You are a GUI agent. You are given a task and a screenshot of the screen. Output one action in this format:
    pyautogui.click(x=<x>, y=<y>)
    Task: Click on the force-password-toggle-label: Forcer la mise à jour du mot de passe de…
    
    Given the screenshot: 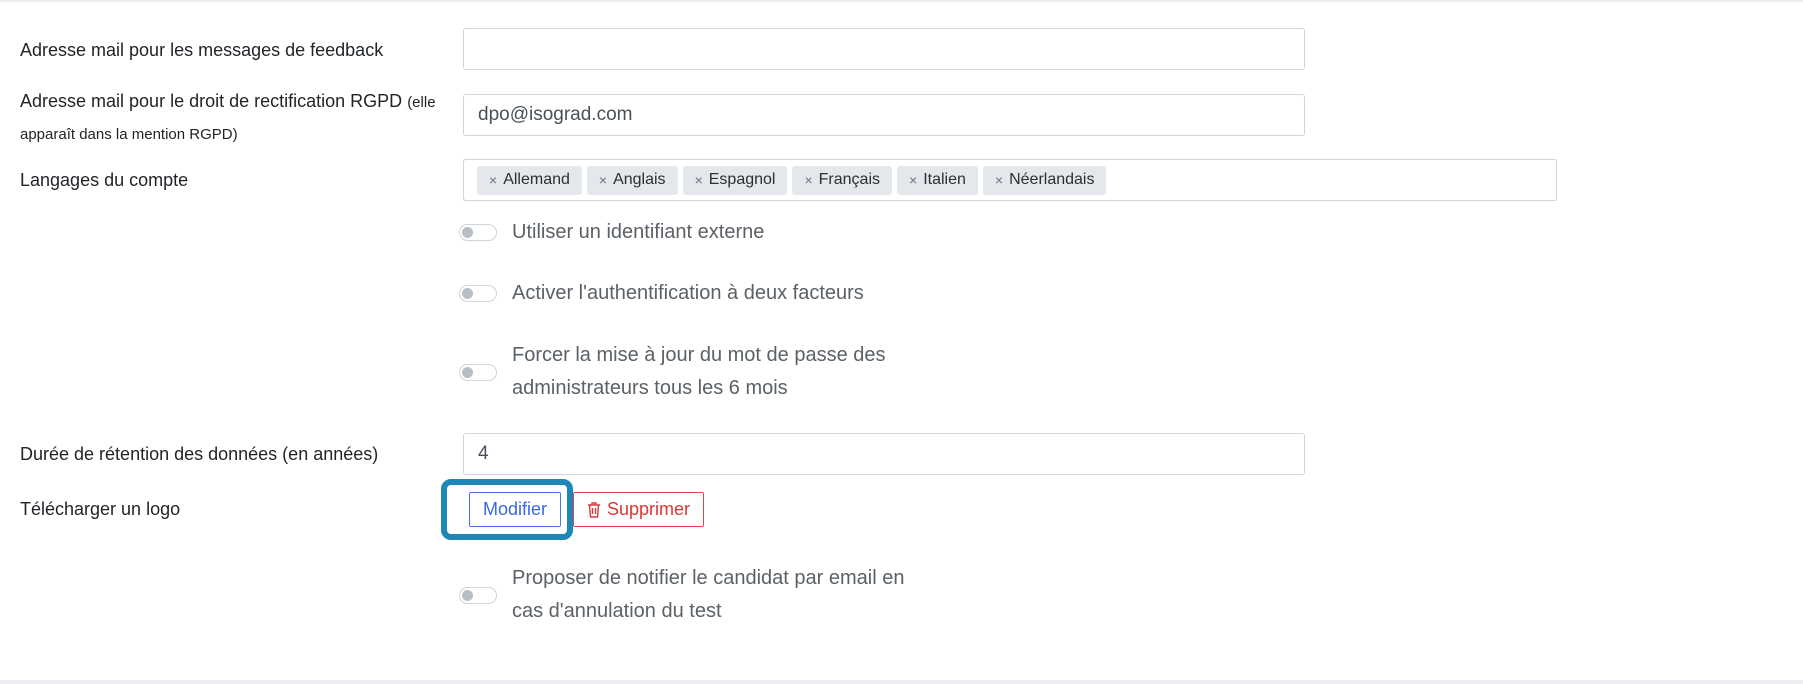 What is the action you would take?
    pyautogui.click(x=699, y=372)
    